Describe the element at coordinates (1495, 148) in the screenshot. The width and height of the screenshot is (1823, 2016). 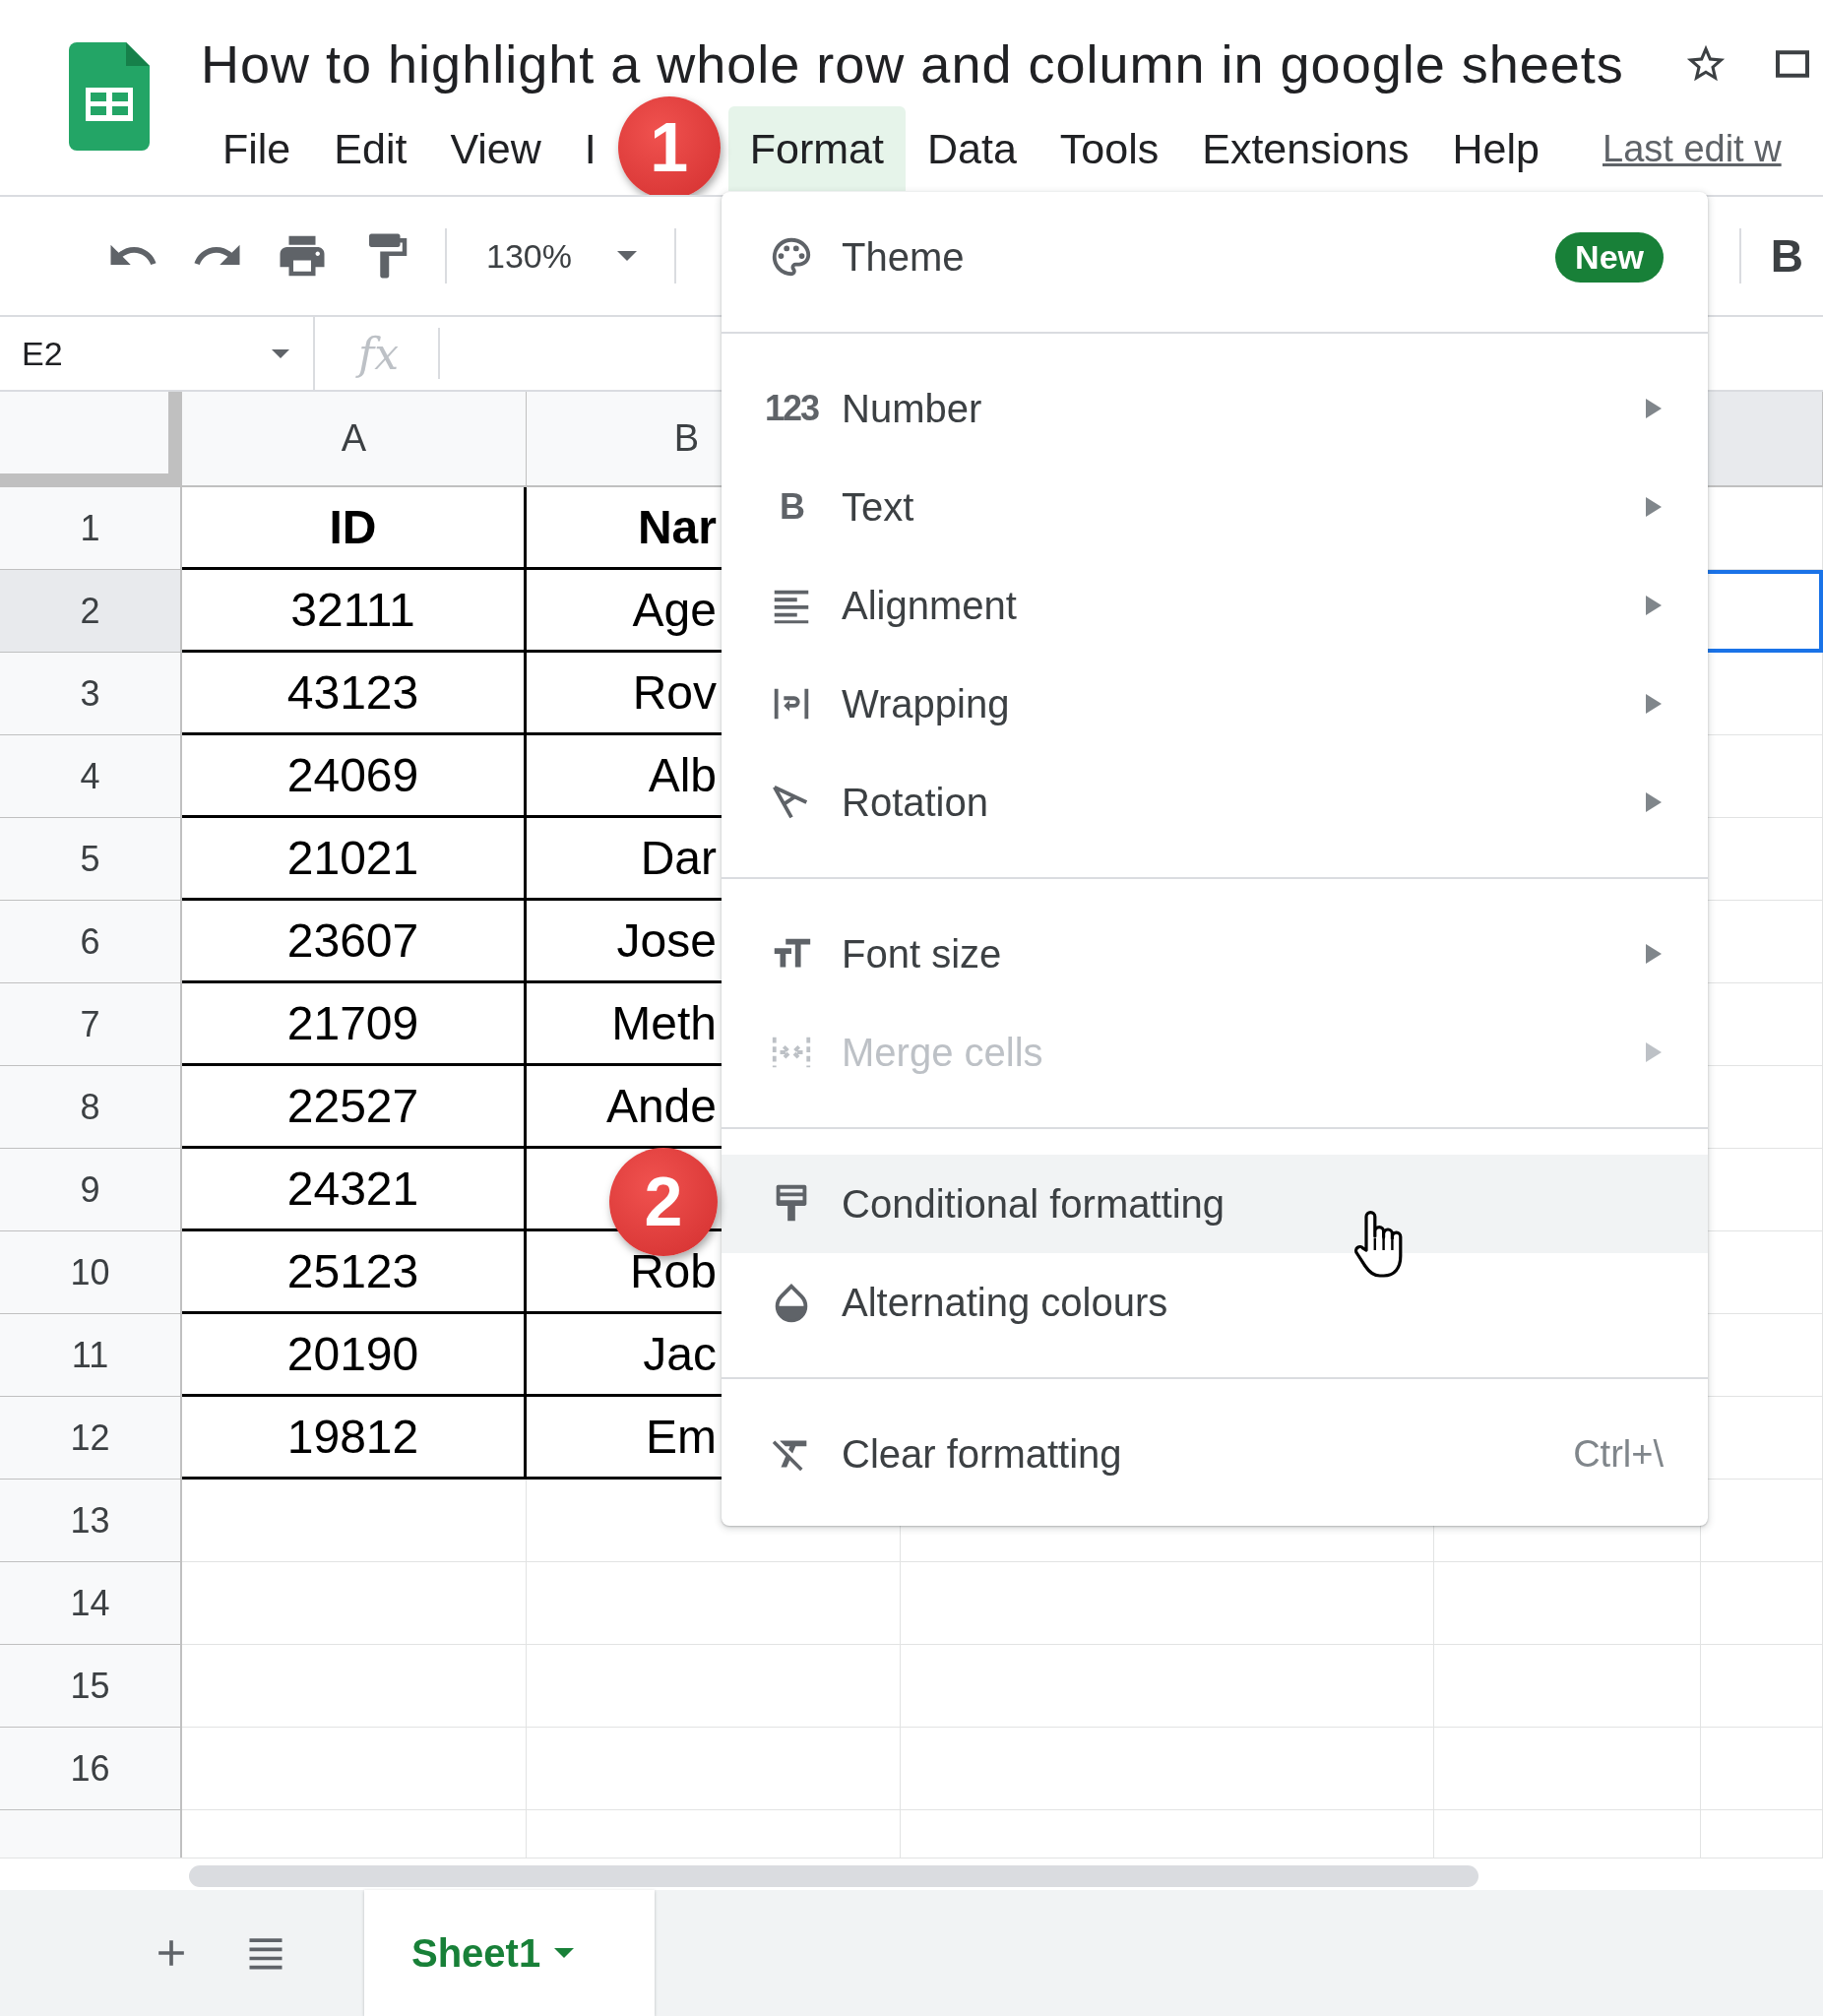
I see `menu-item: Help` at that location.